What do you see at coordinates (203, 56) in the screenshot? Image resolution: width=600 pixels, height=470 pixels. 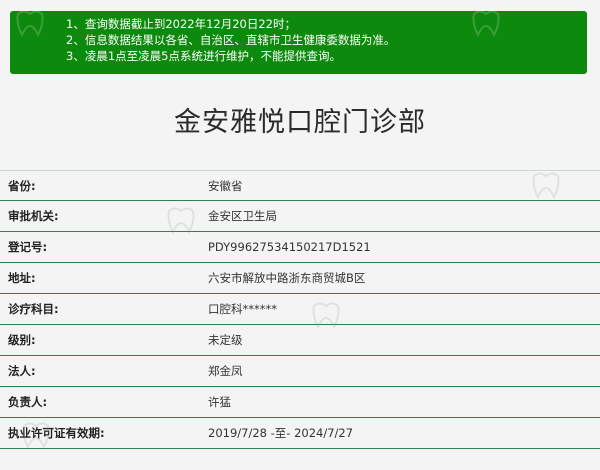 I see `notice-line-3: 3、凌晨1点至凌晨5点系统进行维护，不能提供查询。` at bounding box center [203, 56].